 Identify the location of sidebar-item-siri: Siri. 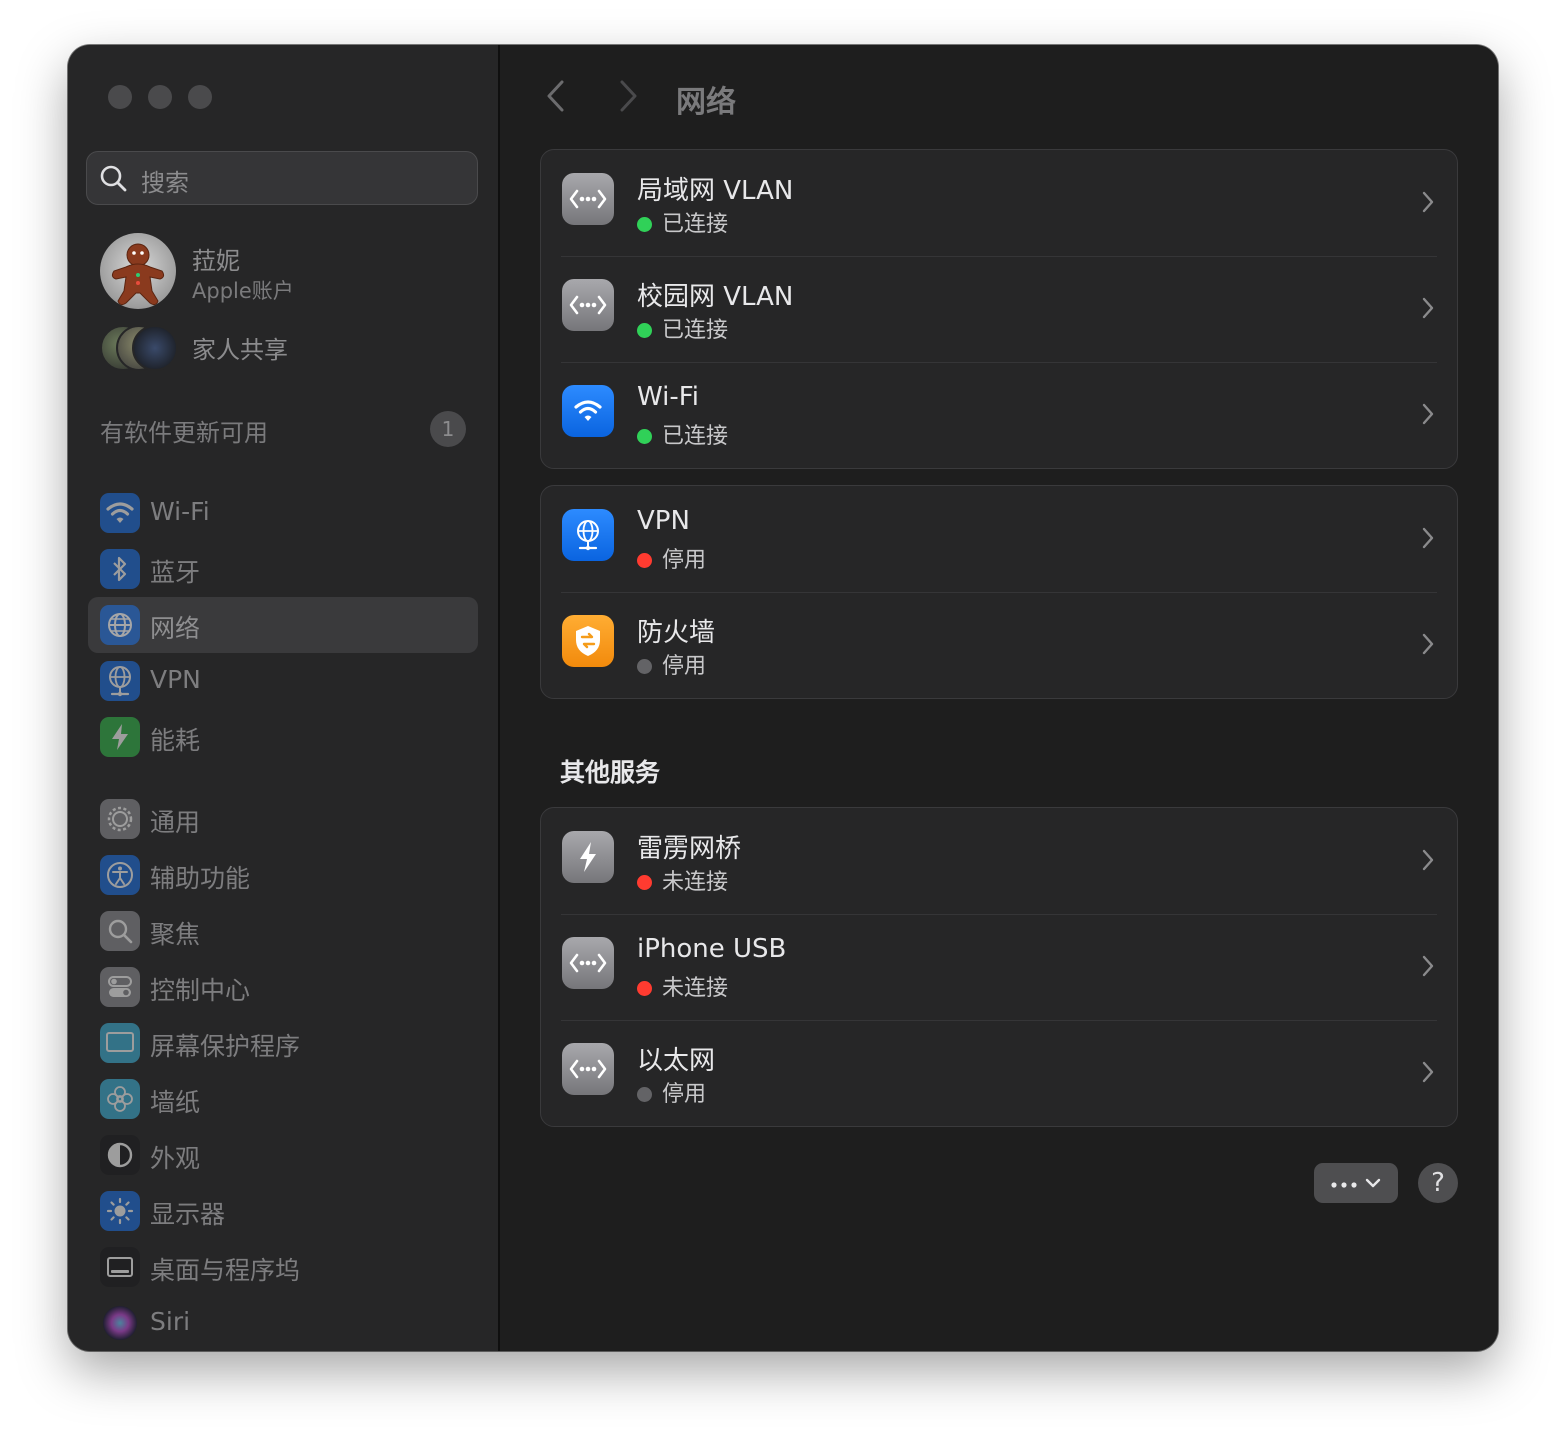
(283, 1323).